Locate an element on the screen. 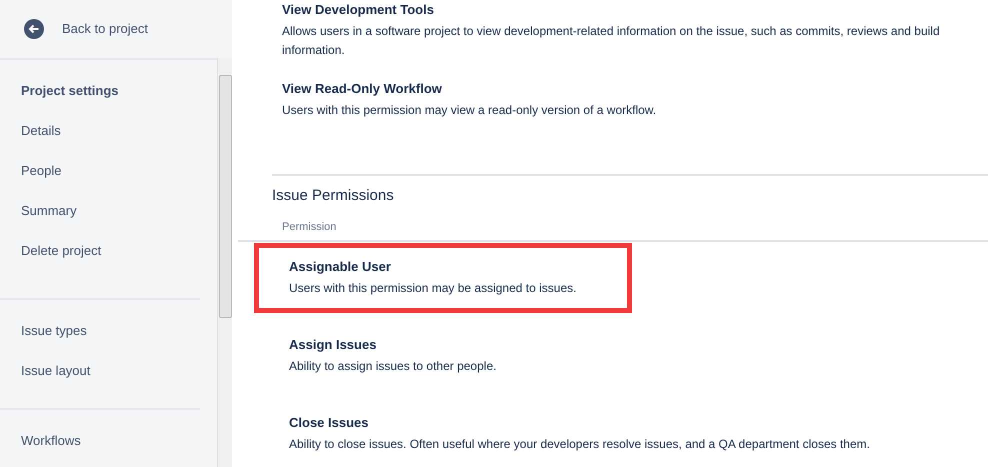 The width and height of the screenshot is (988, 467). sidebar-item: Issue layout is located at coordinates (110, 380).